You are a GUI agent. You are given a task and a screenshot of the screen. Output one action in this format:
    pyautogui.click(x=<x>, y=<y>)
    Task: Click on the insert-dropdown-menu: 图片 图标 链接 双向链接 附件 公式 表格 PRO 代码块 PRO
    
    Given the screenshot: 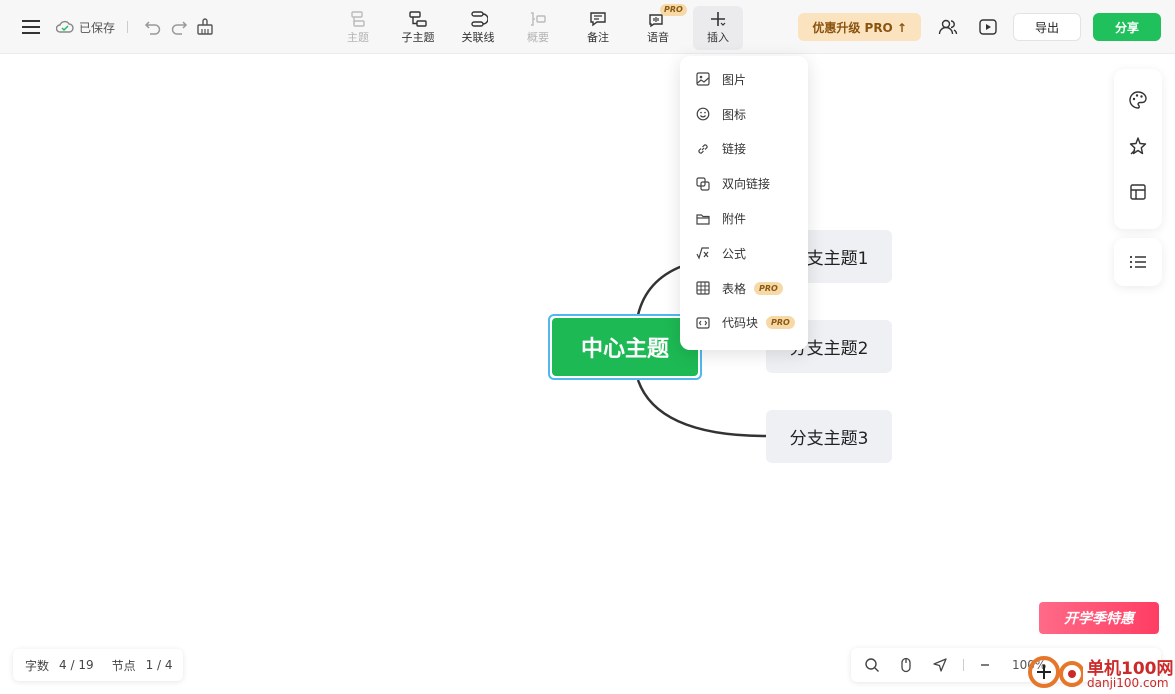 What is the action you would take?
    pyautogui.click(x=744, y=203)
    